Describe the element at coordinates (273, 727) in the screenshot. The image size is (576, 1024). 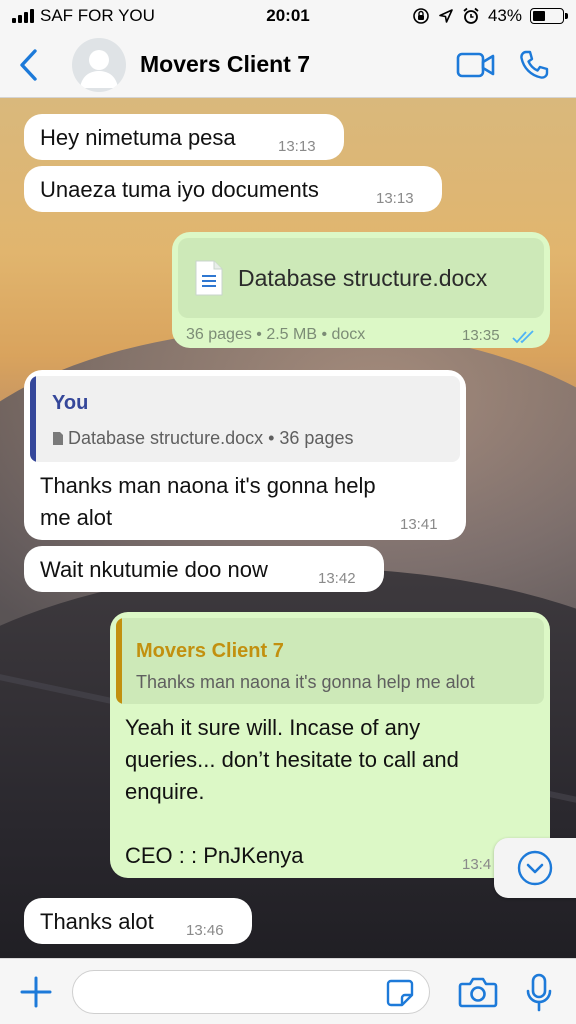
I see `message-text-line: Yeah it sure will. Incase of any` at that location.